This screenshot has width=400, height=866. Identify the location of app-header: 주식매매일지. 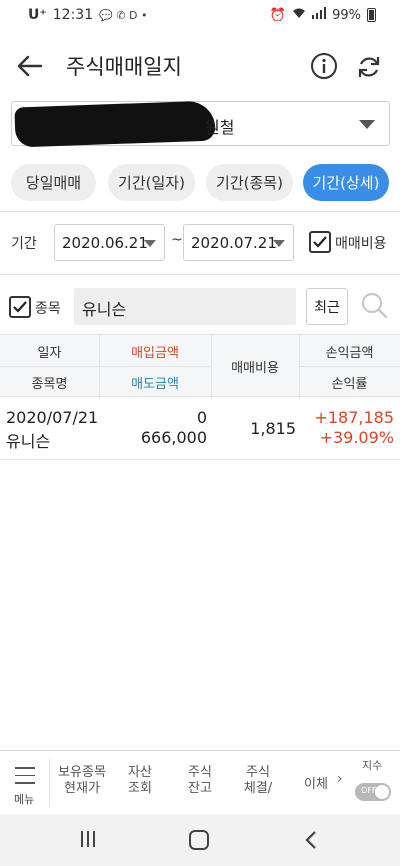
(200, 66).